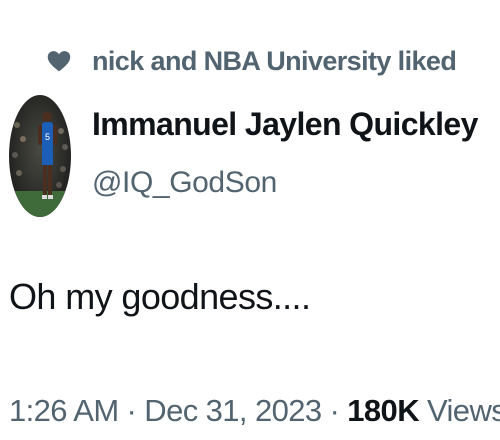  I want to click on author-display-name: Immanuel Jaylen Quickley, so click(285, 124).